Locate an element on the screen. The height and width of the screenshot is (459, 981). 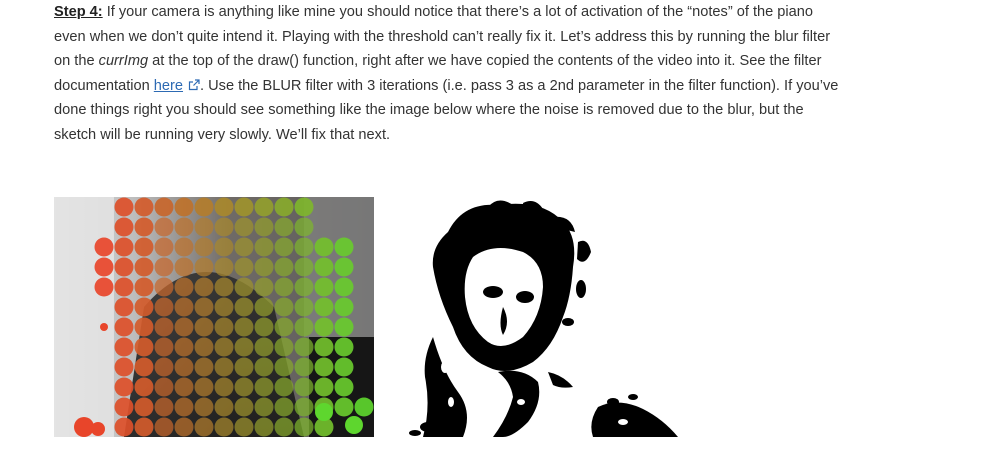
external-link-icon is located at coordinates (194, 85).